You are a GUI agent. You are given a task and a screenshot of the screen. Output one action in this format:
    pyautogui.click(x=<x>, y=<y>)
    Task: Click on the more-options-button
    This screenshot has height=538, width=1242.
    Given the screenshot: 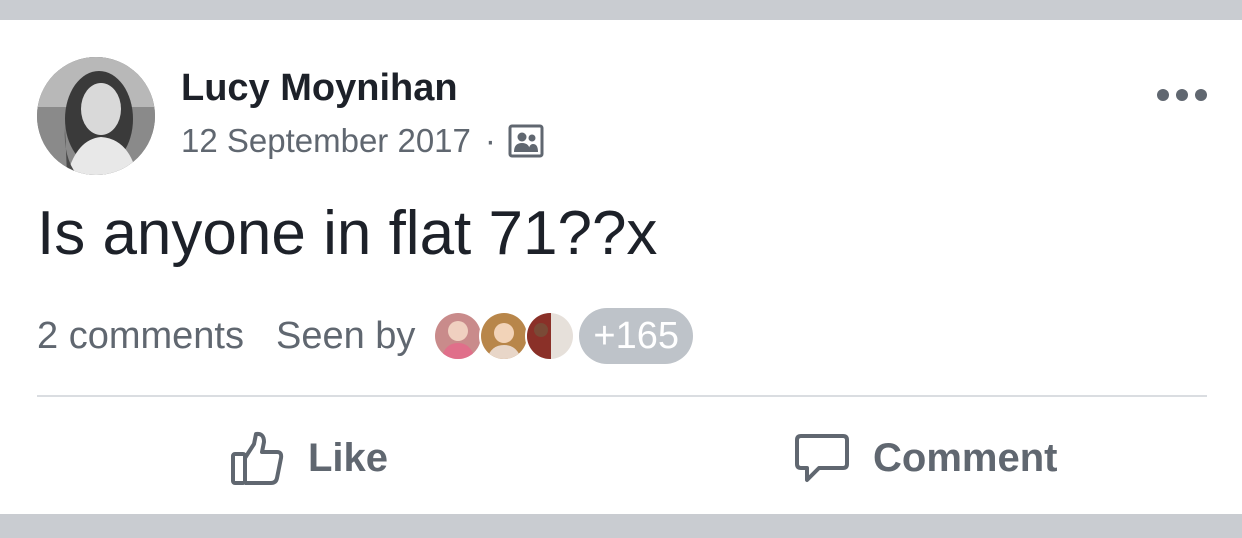 What is the action you would take?
    pyautogui.click(x=1182, y=95)
    